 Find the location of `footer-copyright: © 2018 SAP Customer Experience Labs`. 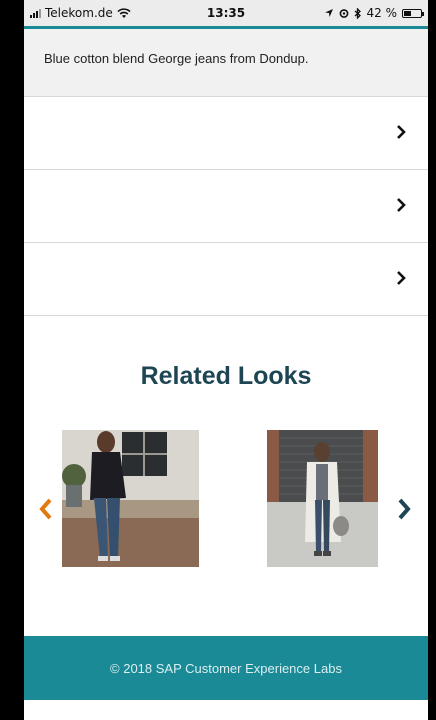

footer-copyright: © 2018 SAP Customer Experience Labs is located at coordinates (226, 668).